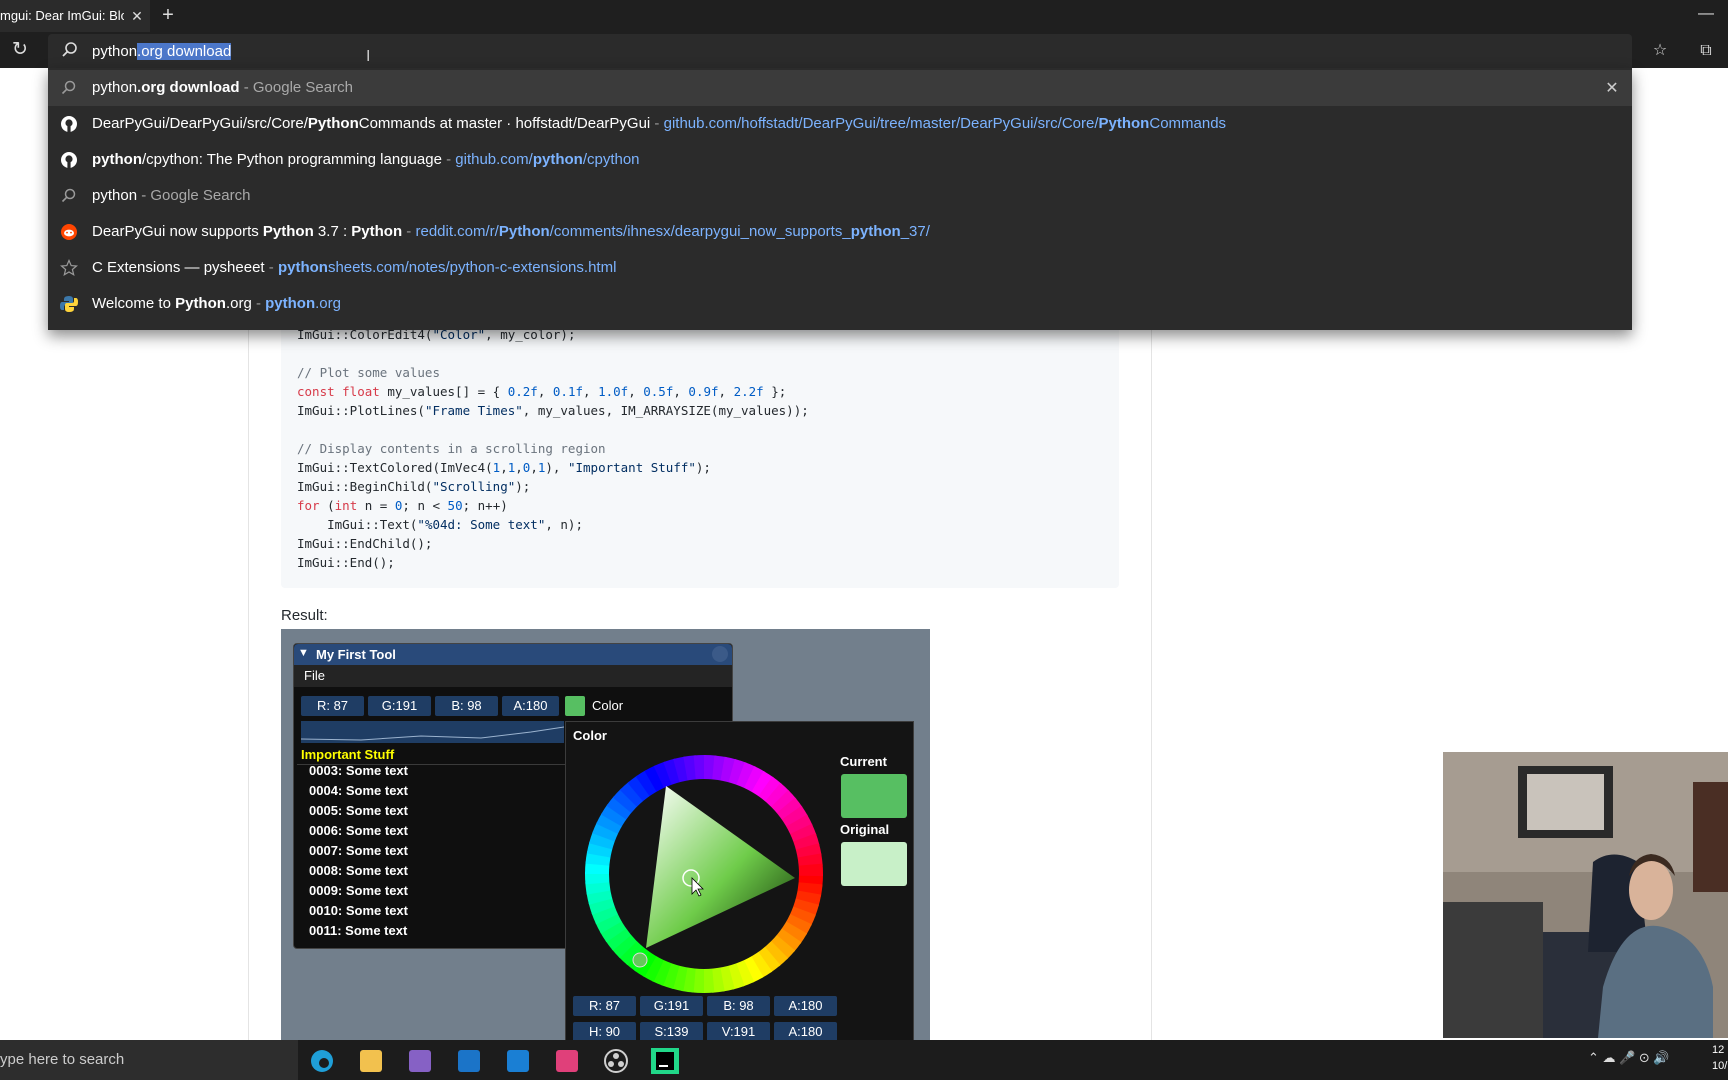  Describe the element at coordinates (194, 195) in the screenshot. I see `suggestion-separator: - Google Search` at that location.